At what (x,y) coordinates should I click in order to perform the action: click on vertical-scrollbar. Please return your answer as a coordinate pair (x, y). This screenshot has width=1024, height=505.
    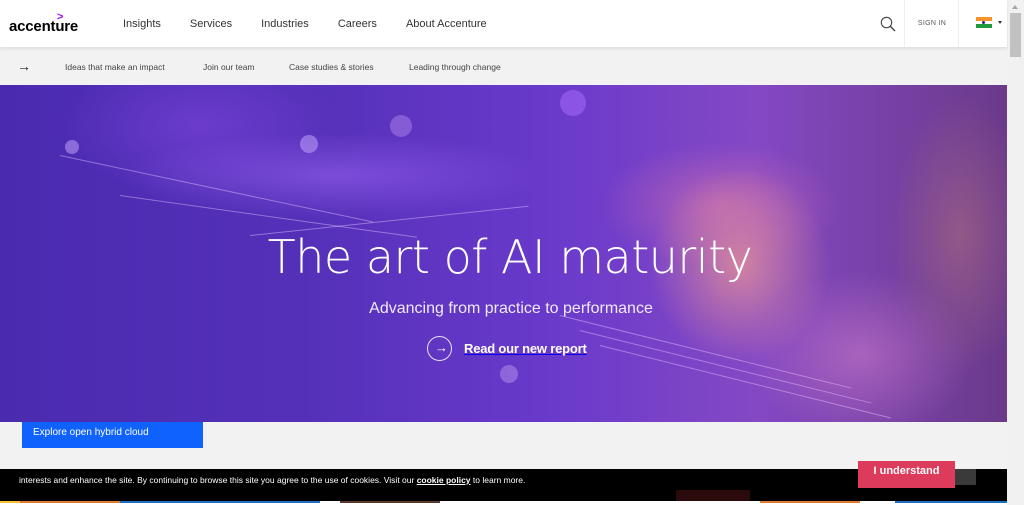
    Looking at the image, I should click on (1015, 252).